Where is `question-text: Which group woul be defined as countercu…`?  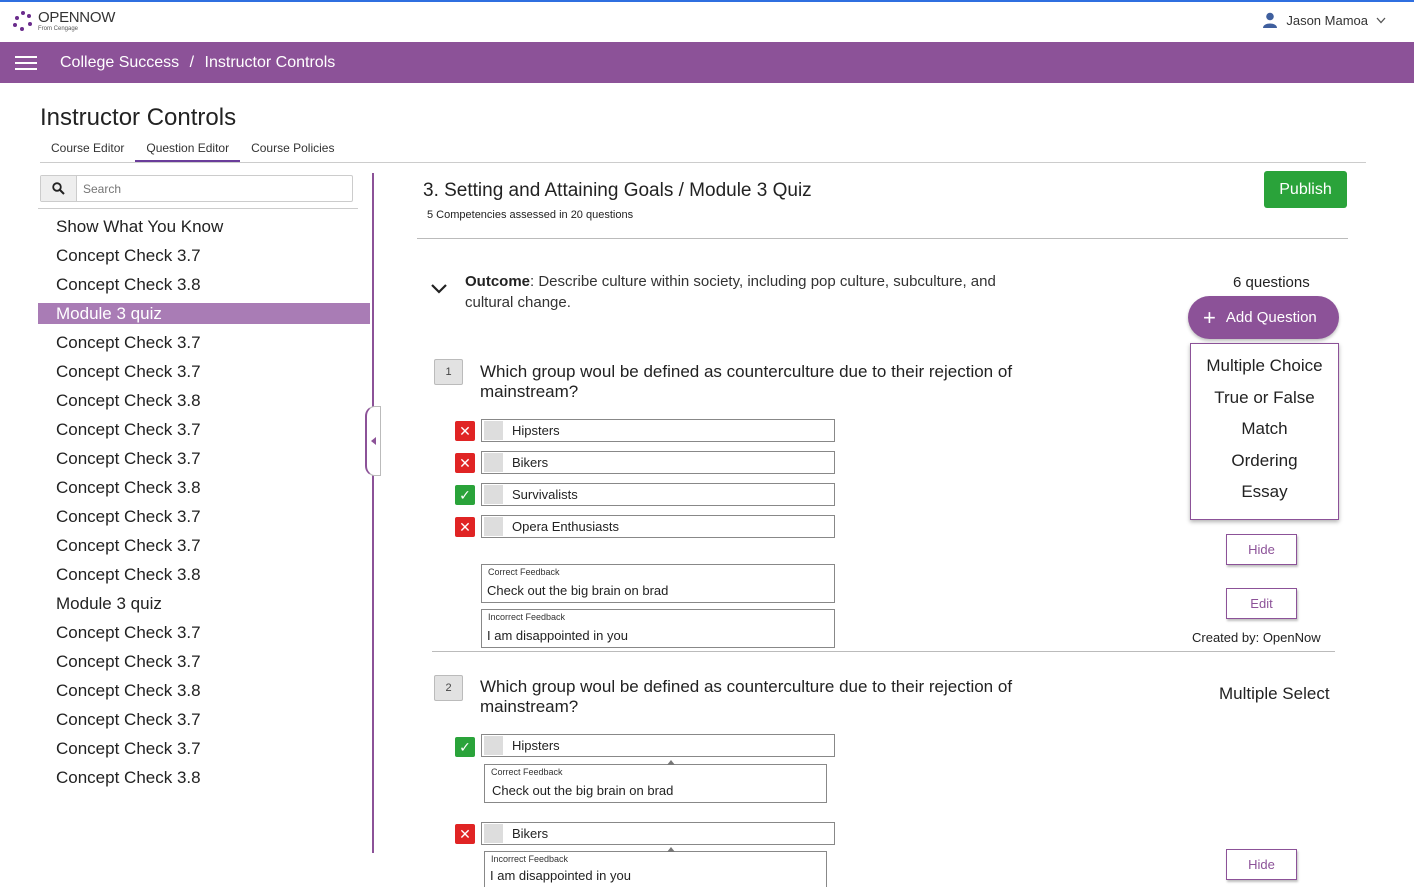 question-text: Which group woul be defined as countercu… is located at coordinates (746, 381).